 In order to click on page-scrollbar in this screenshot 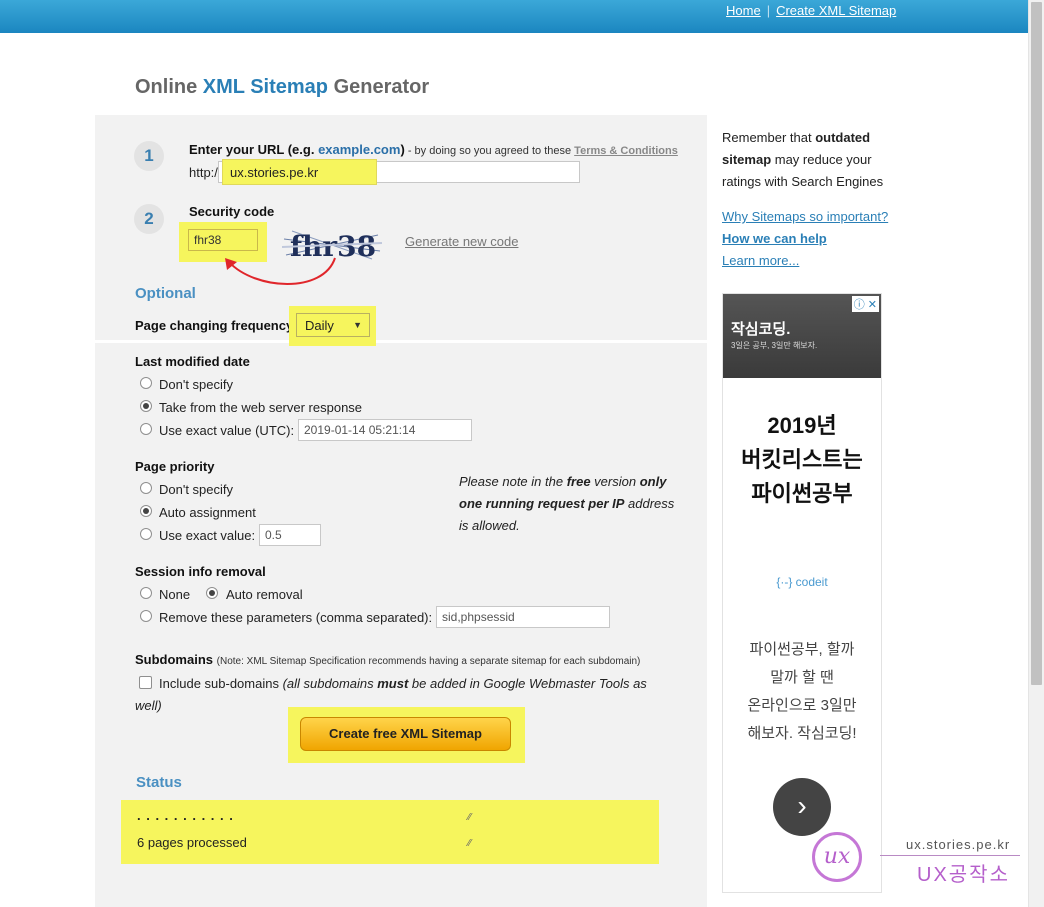, I will do `click(1036, 453)`.